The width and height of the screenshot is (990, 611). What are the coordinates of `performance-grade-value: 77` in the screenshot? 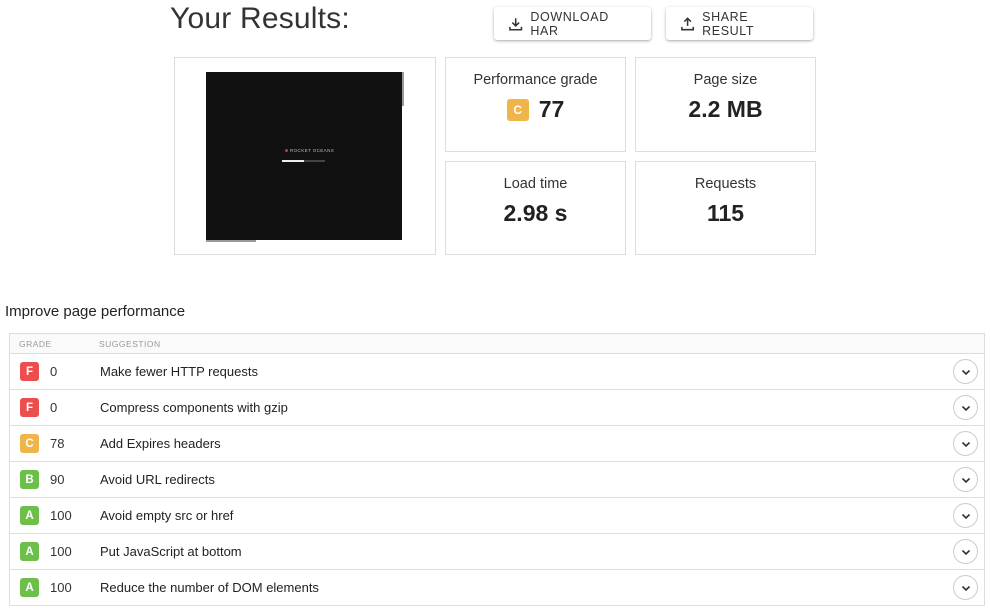 It's located at (551, 109).